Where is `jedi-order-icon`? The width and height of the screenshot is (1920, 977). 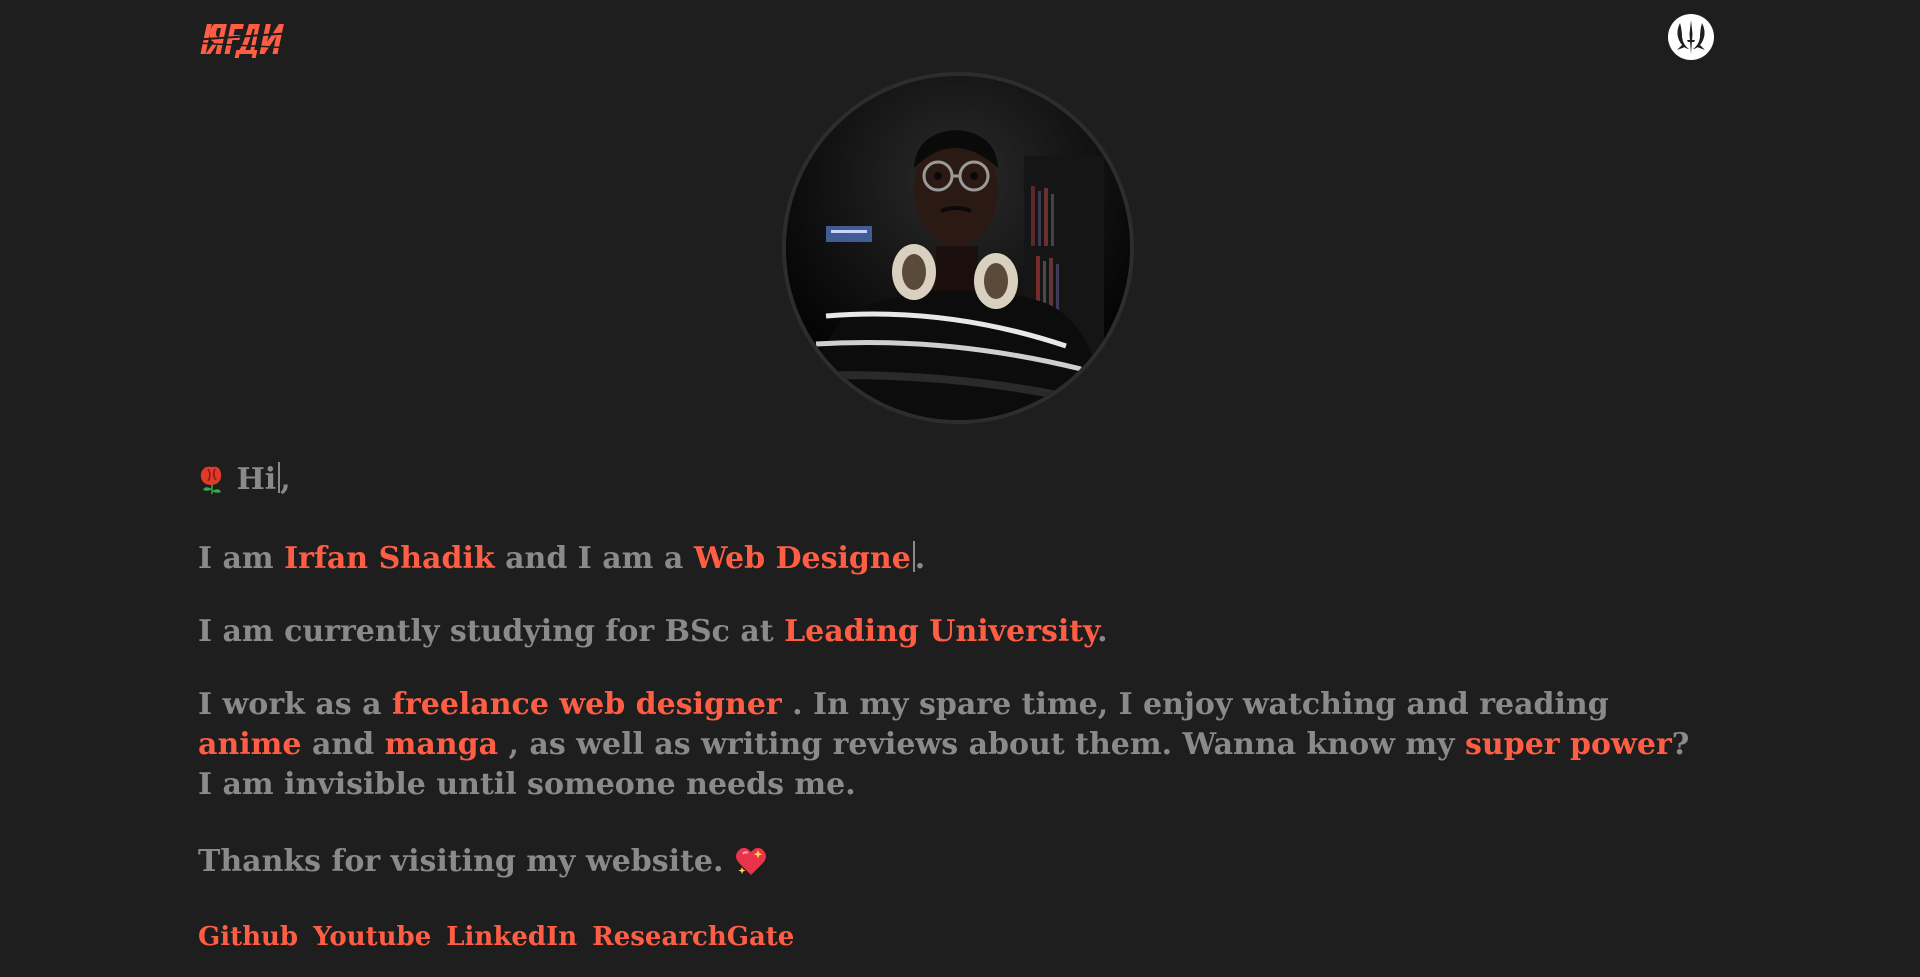
jedi-order-icon is located at coordinates (1691, 37).